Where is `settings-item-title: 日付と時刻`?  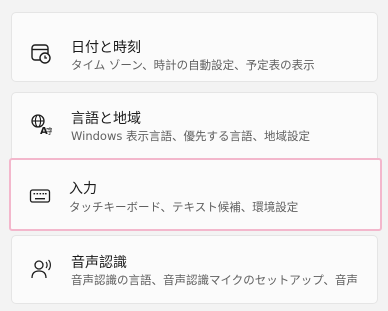
settings-item-title: 日付と時刻 is located at coordinates (106, 48).